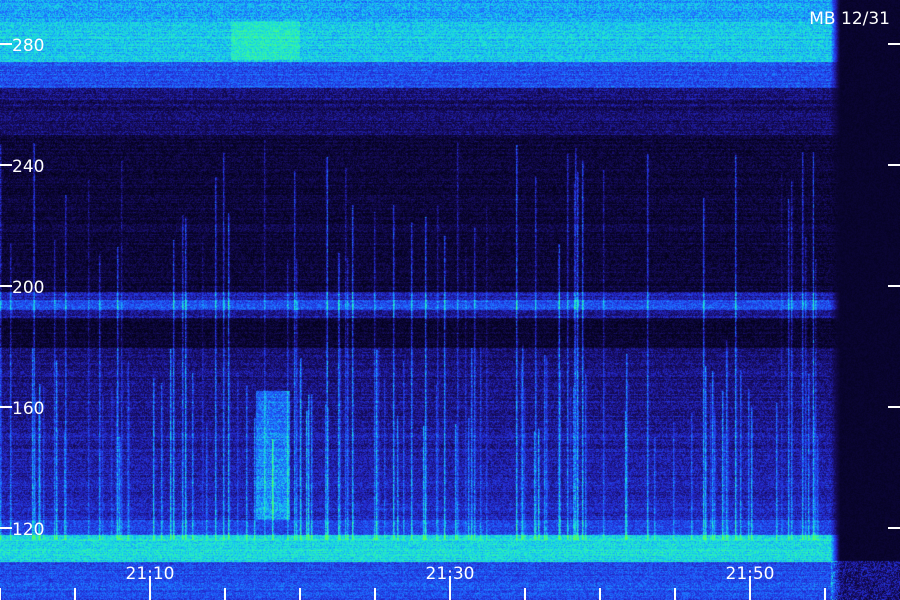  I want to click on x-tick-label-2110: 21:10, so click(150, 574).